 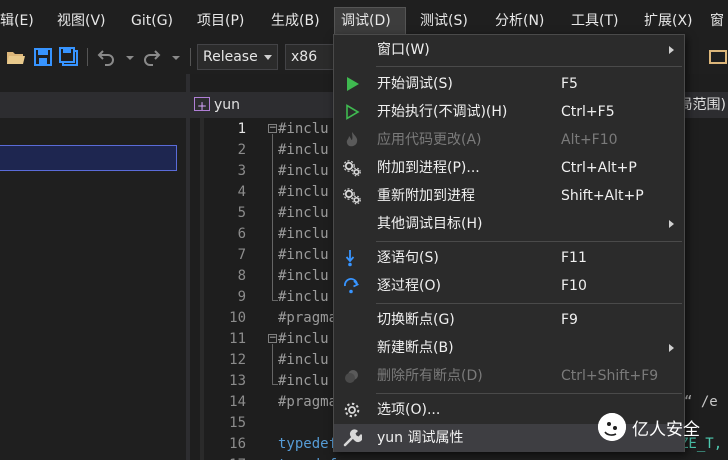 I want to click on menu-item-window: 窗口(W), so click(x=509, y=50).